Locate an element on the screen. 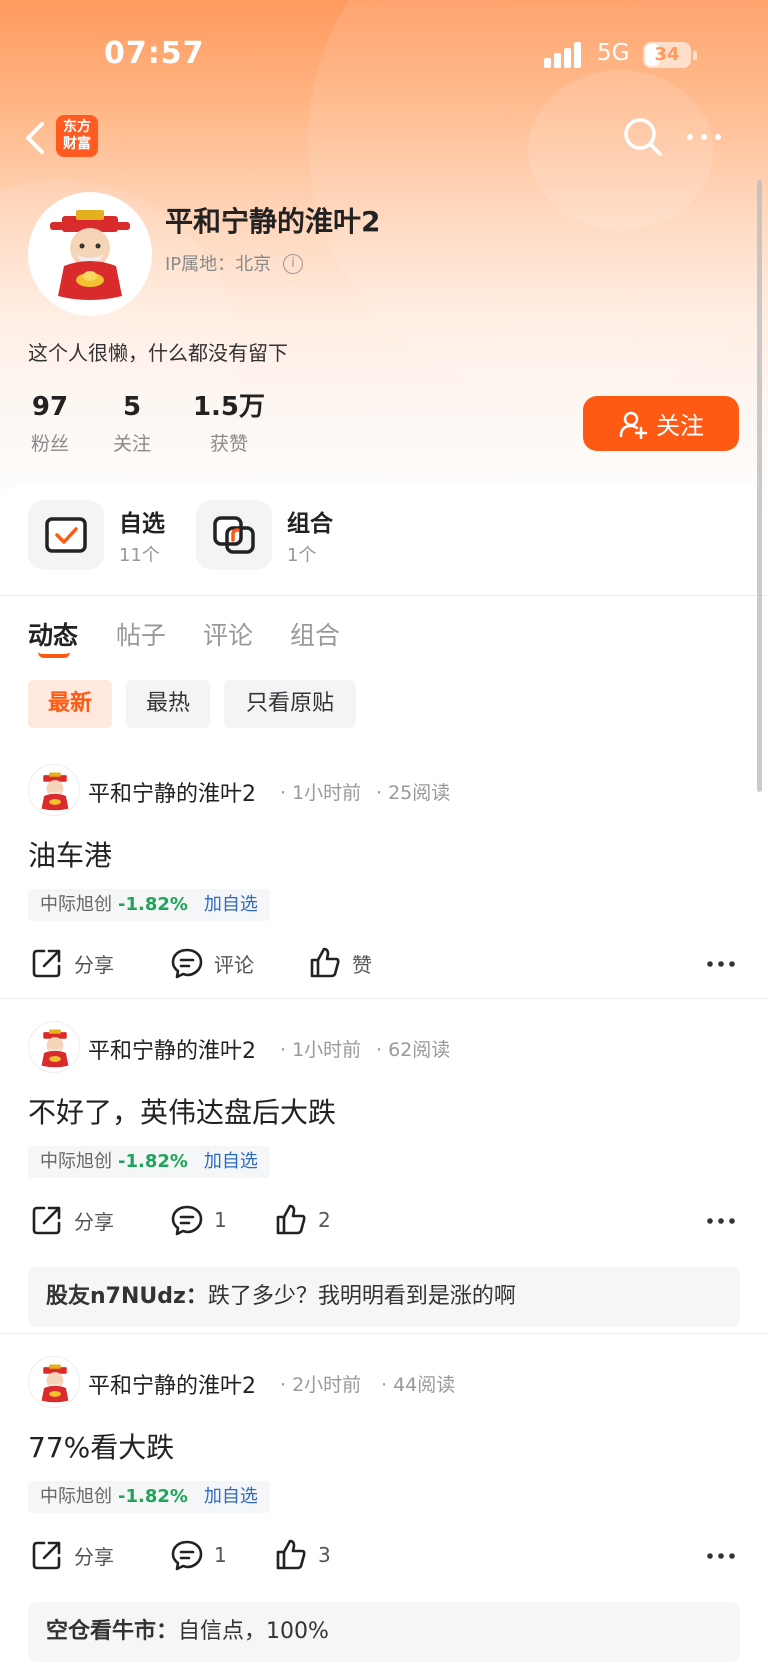  stat-followers: 97 粉丝 is located at coordinates (50, 423).